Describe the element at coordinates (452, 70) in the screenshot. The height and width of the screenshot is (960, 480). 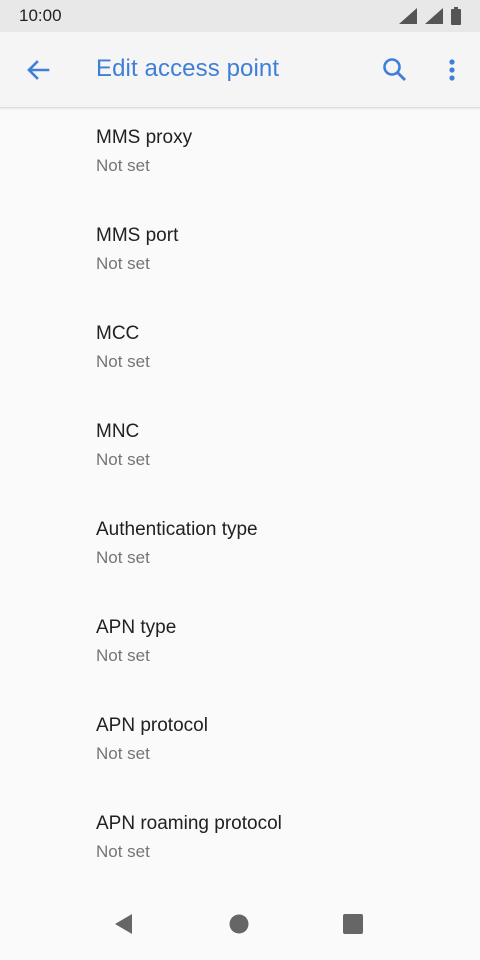
I see `more-vert-icon` at that location.